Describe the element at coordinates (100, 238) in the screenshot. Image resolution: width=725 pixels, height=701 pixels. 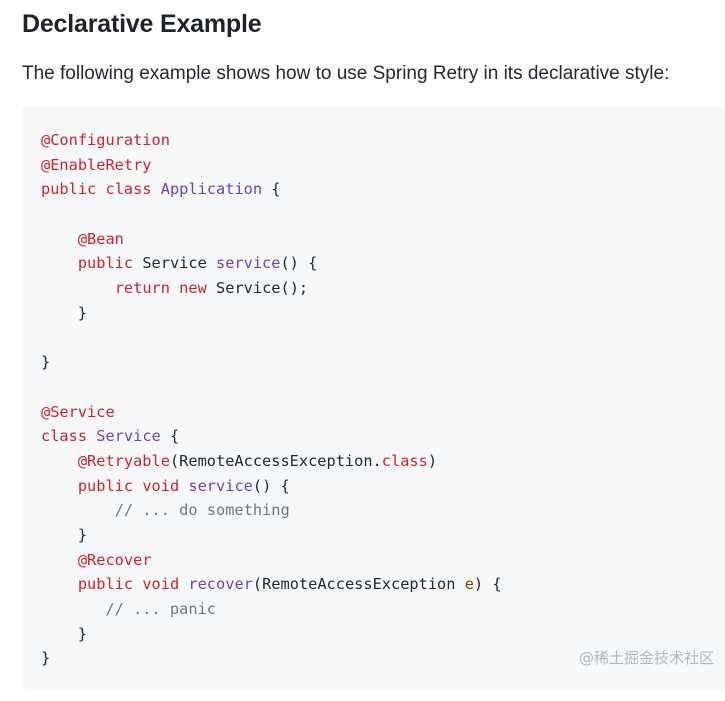
I see `code-token: @Bean` at that location.